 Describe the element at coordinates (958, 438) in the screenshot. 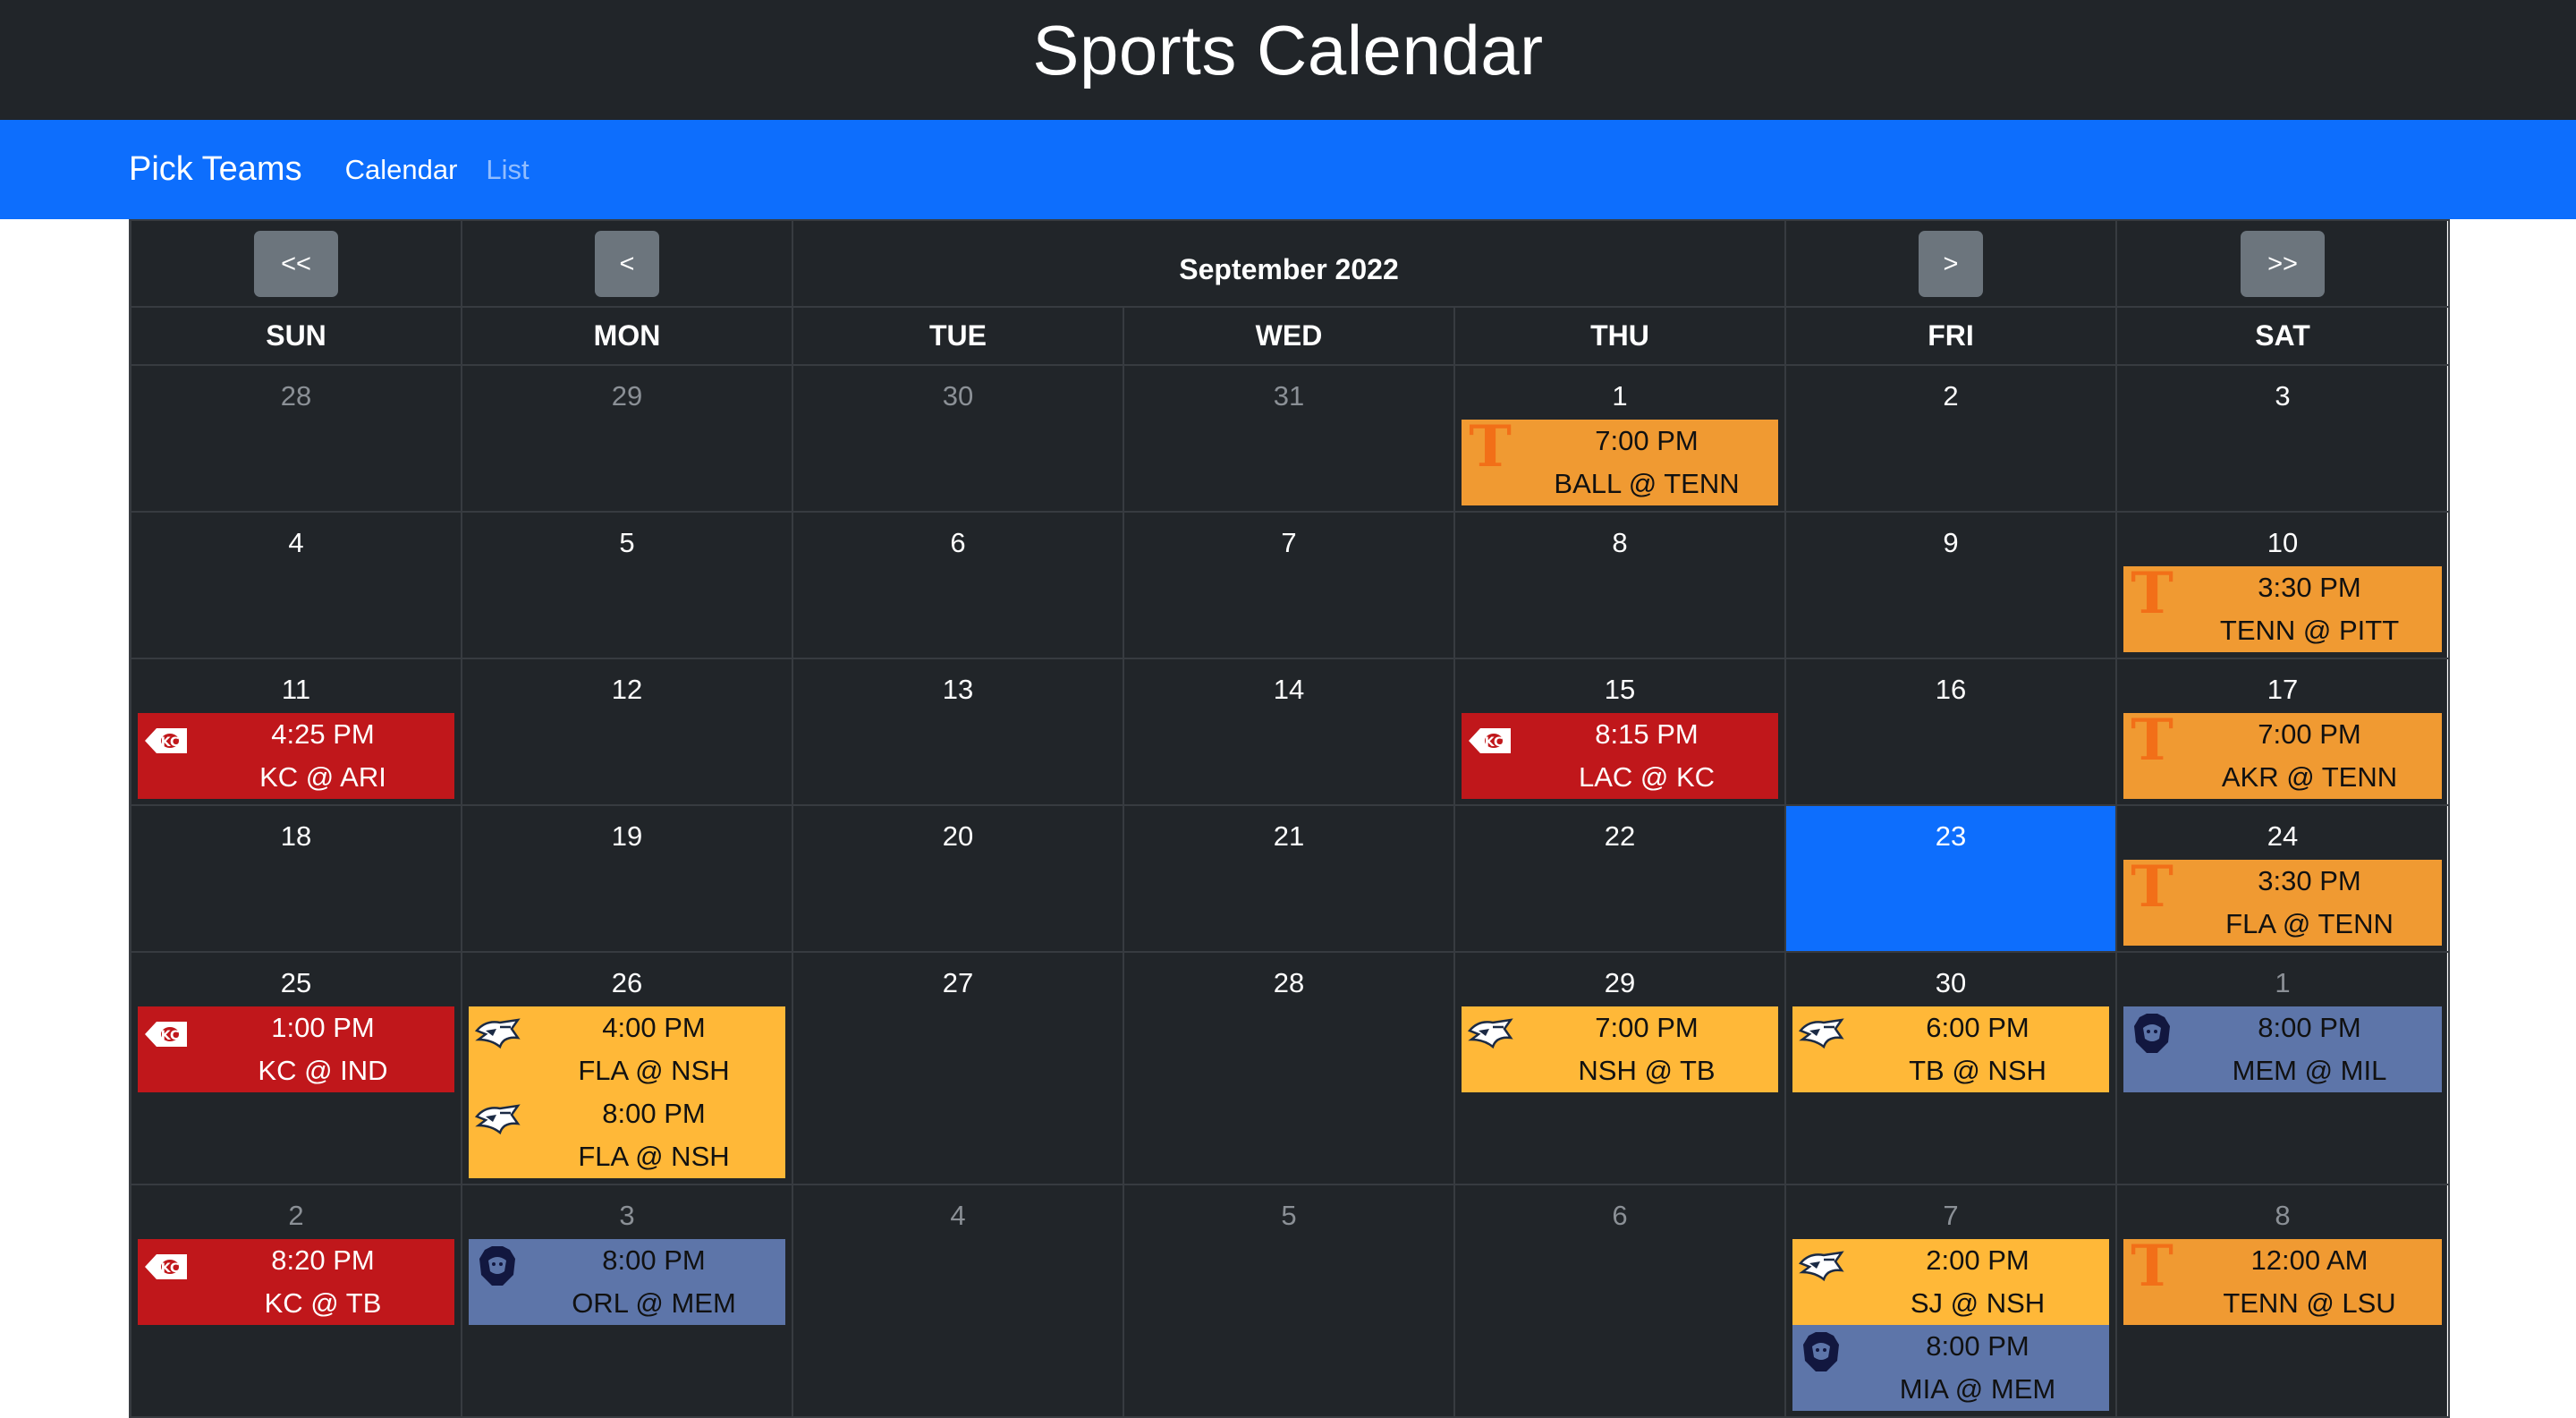

I see `day-cell: 30` at that location.